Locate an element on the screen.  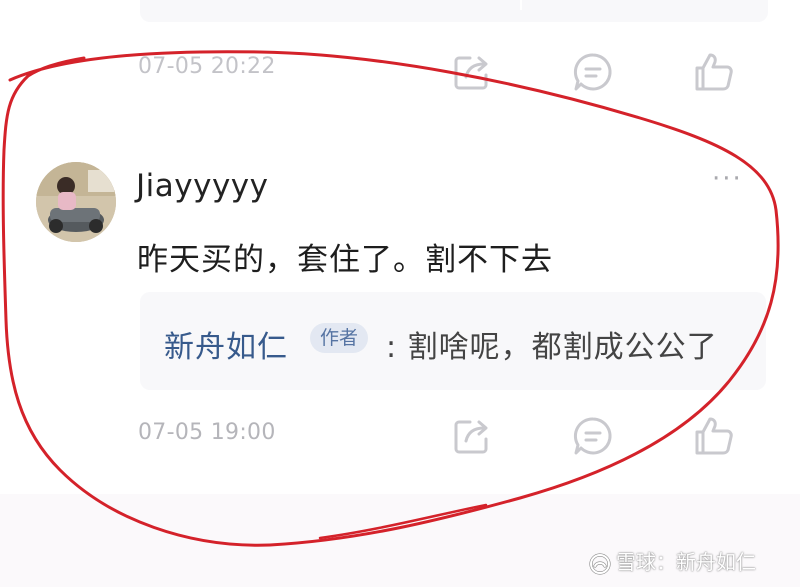
reply-author-name: 新舟如仁 is located at coordinates (226, 344).